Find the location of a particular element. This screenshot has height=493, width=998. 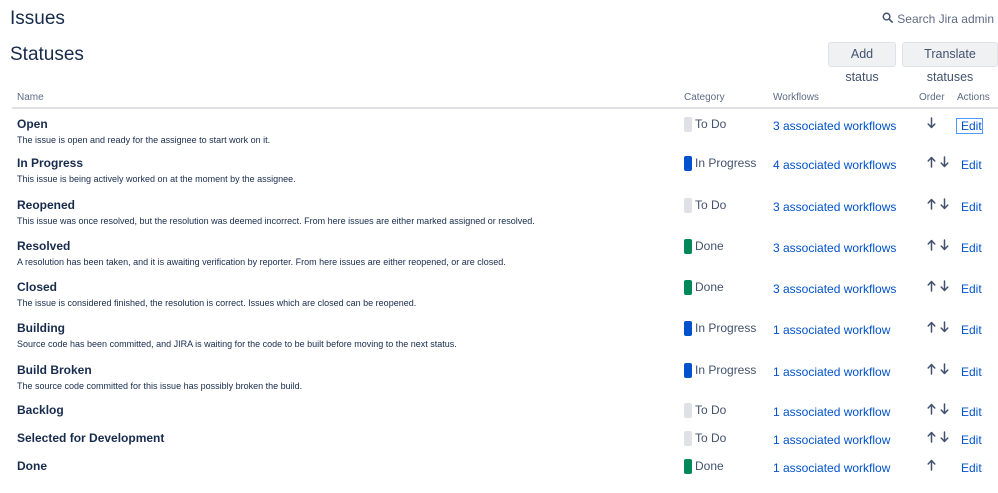

search-jira-admin: Search Jira admin is located at coordinates (938, 19).